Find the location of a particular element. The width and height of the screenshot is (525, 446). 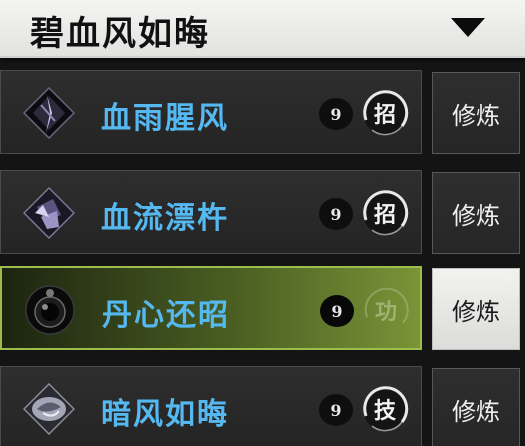

skill-card: 暗风如晦 9 技 is located at coordinates (211, 406).